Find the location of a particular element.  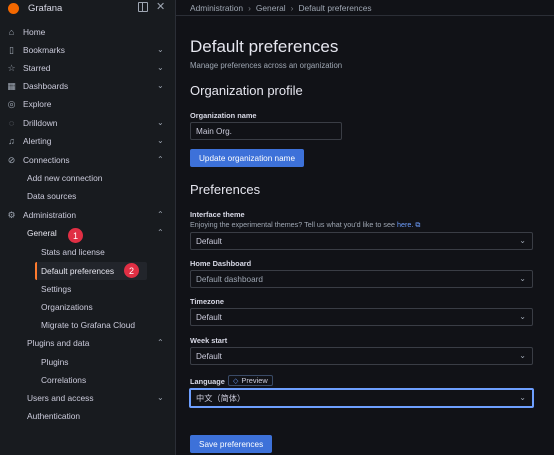

sidebar-item-correlations: Correlations is located at coordinates (63, 380).